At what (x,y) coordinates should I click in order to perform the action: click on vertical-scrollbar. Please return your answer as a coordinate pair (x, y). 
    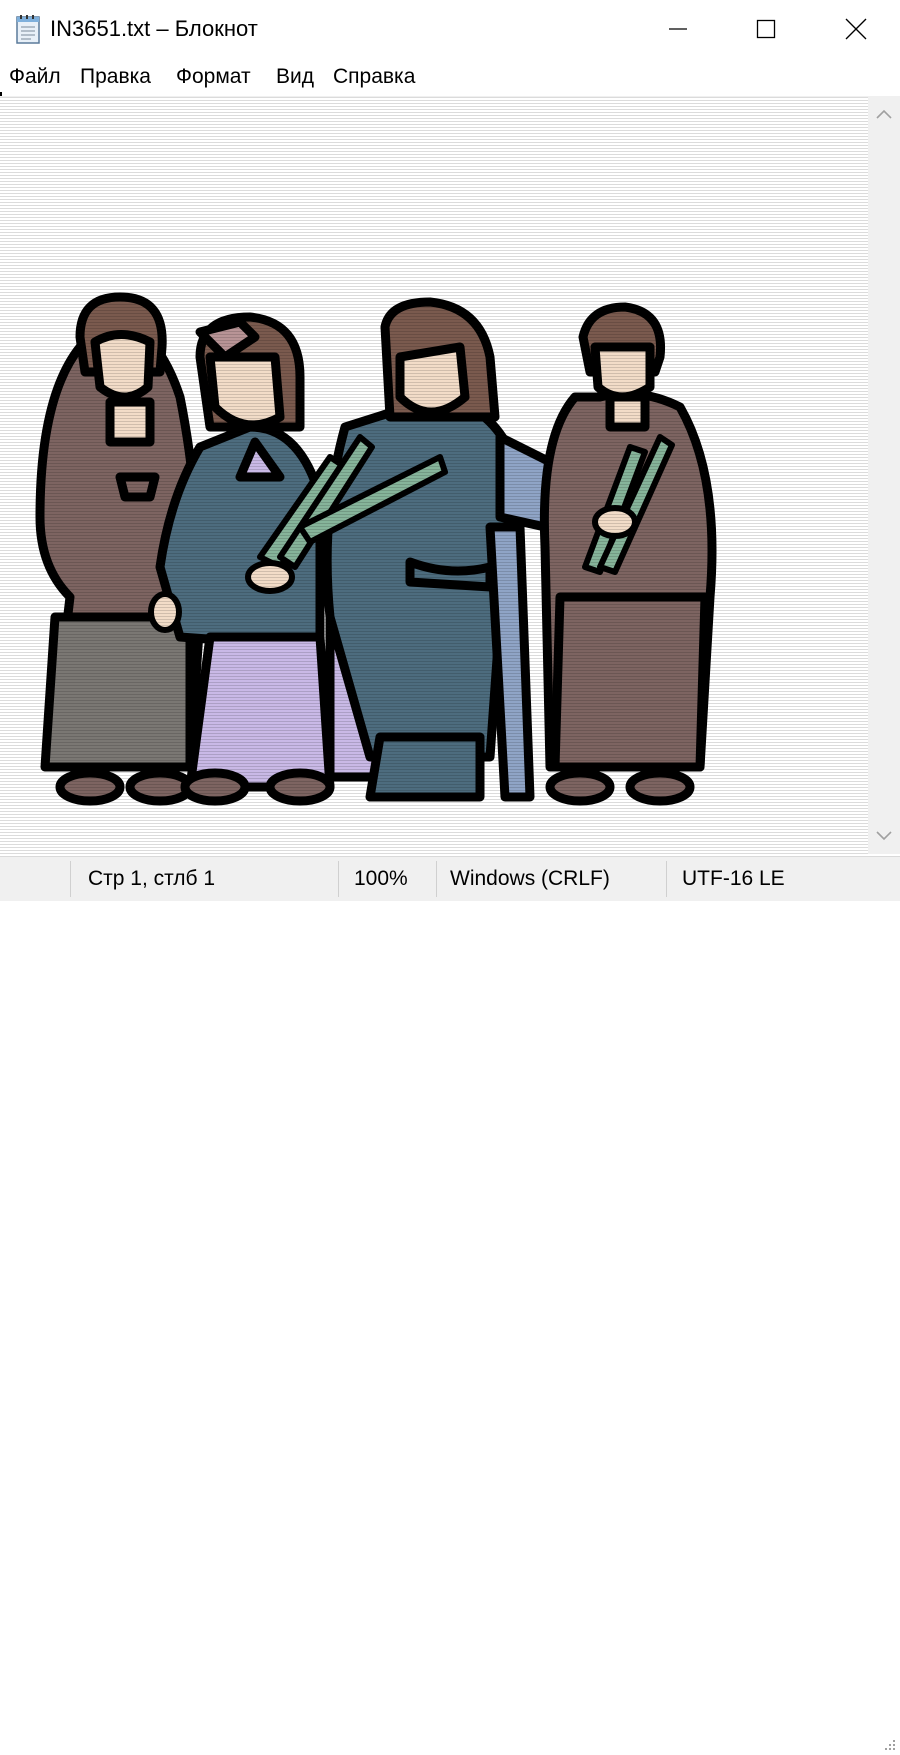
    Looking at the image, I should click on (884, 475).